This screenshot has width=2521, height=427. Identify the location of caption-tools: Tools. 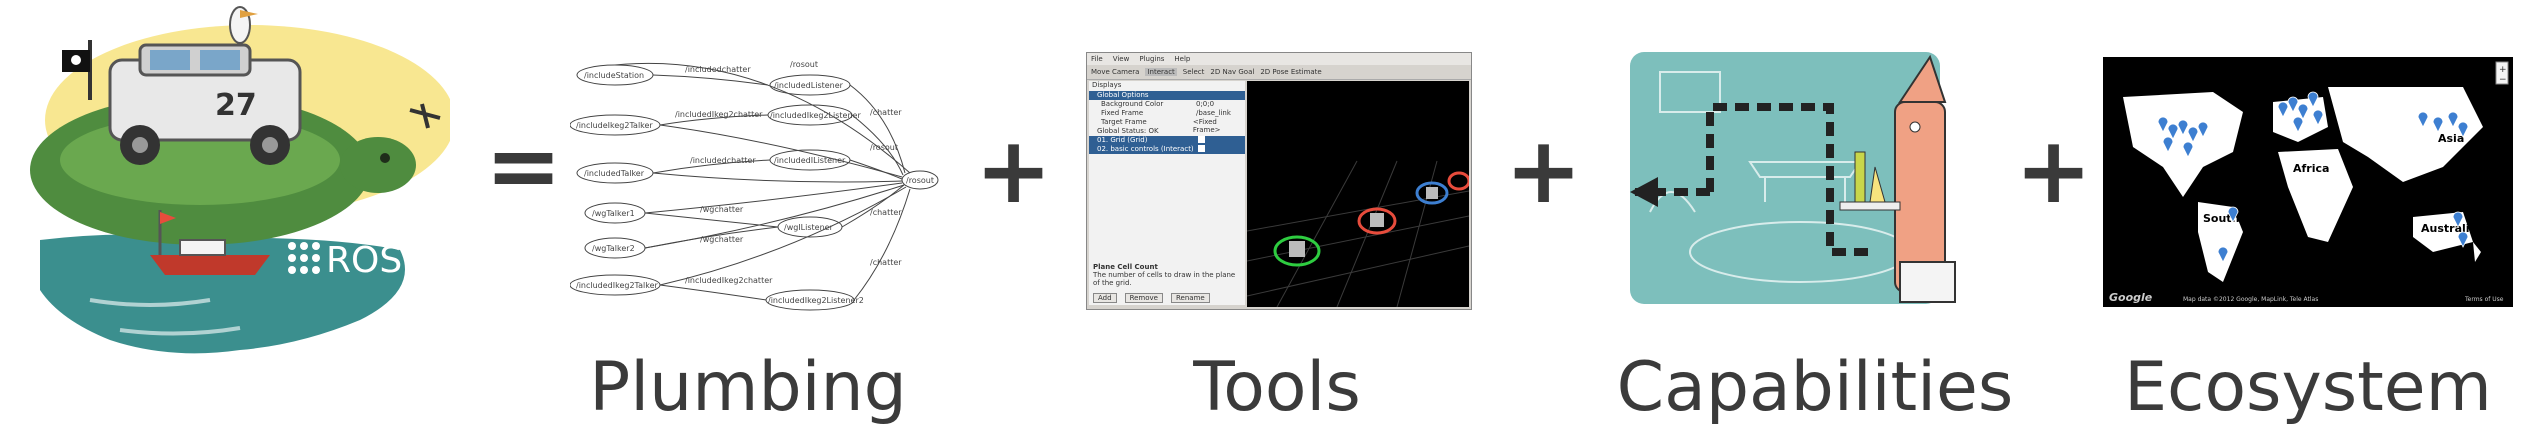
(1277, 387).